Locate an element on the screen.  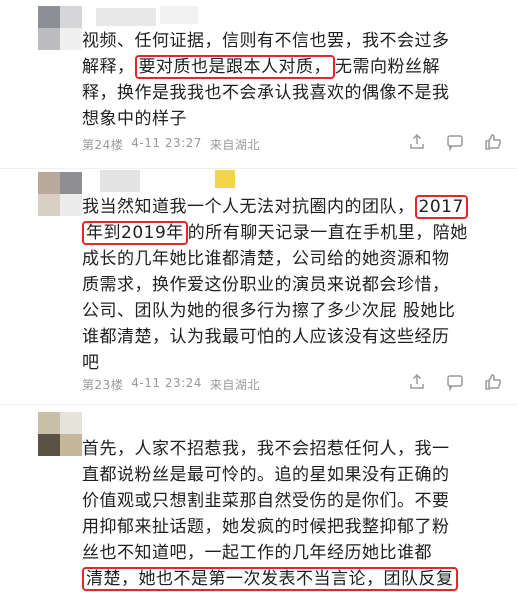
text-span: 解释， is located at coordinates (108, 67).